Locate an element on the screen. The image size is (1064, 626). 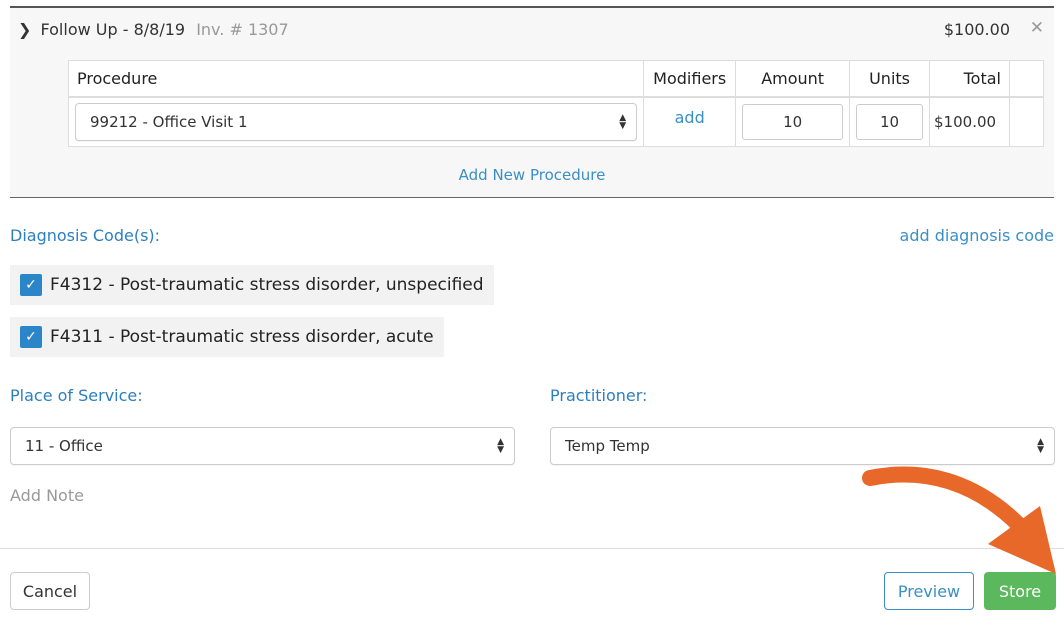
curved-arrow-icon is located at coordinates (959, 520).